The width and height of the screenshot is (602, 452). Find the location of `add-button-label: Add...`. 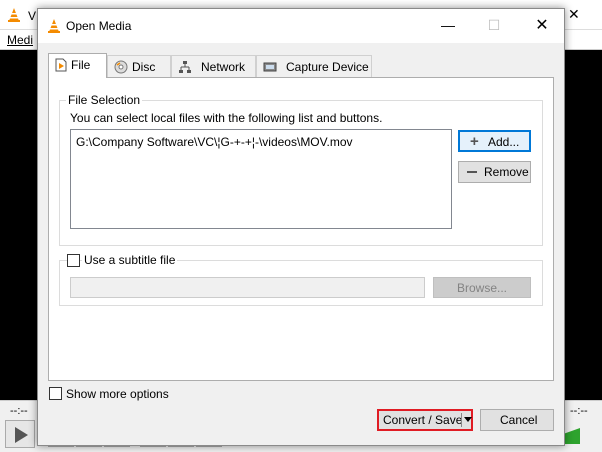

add-button-label: Add... is located at coordinates (504, 142).